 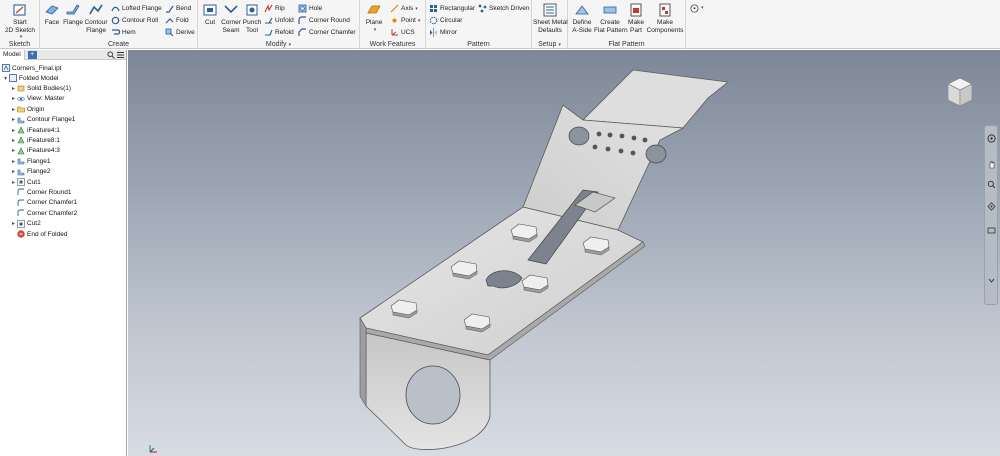 What do you see at coordinates (39, 161) in the screenshot?
I see `tree-item-label: Flange1` at bounding box center [39, 161].